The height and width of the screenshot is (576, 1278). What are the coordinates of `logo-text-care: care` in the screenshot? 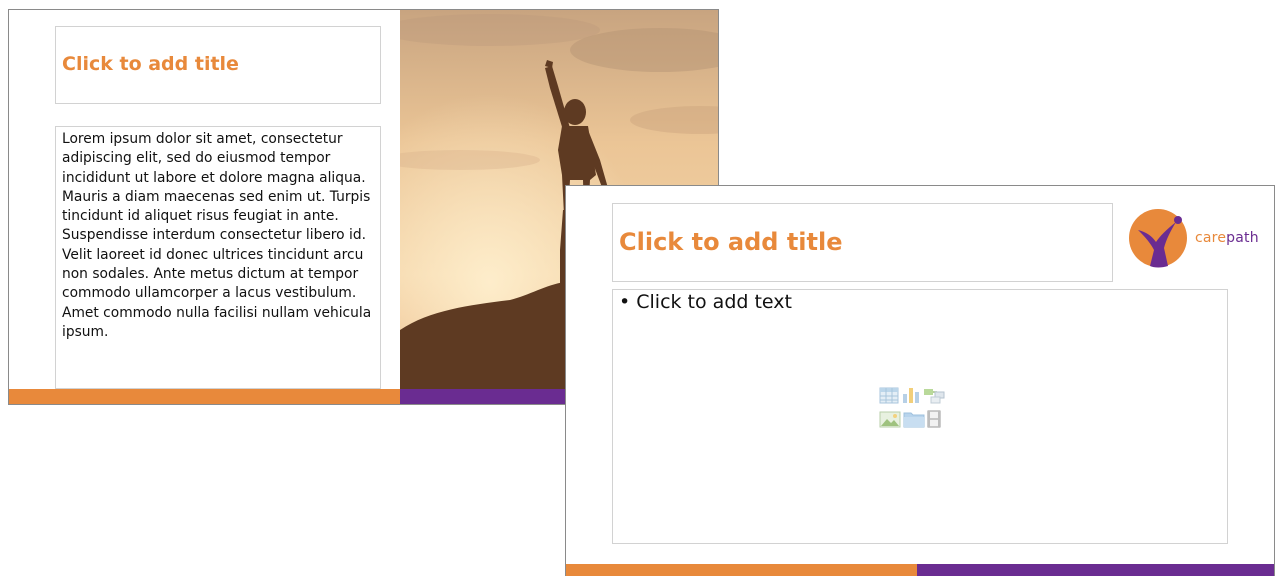 It's located at (1211, 238).